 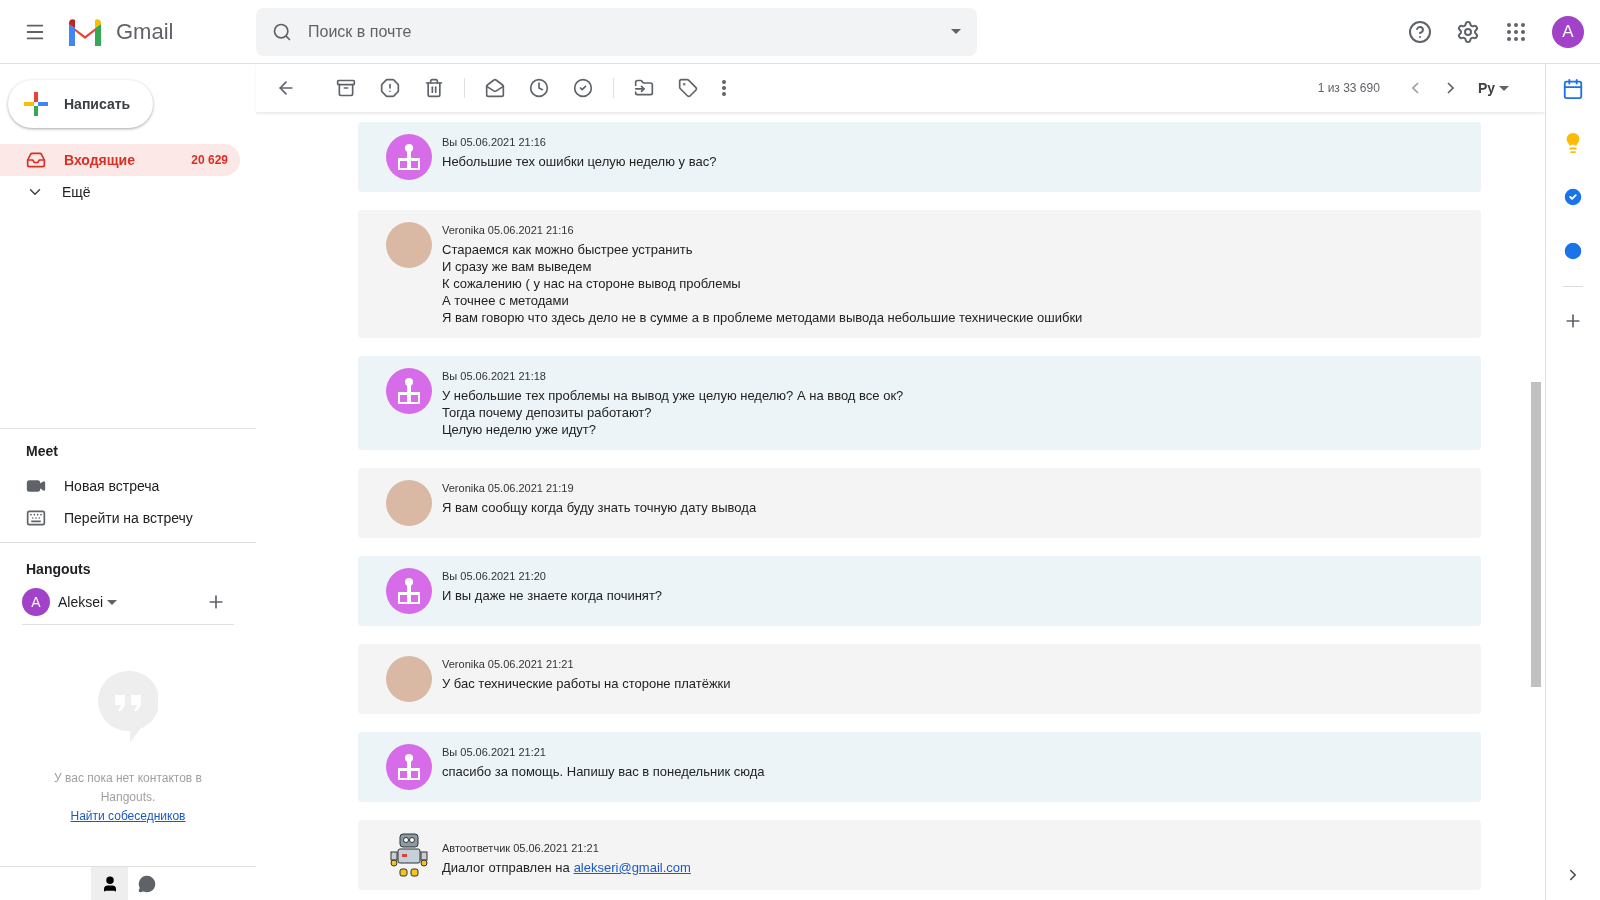 What do you see at coordinates (128, 518) in the screenshot?
I see `meet-item: Перейти на встречу` at bounding box center [128, 518].